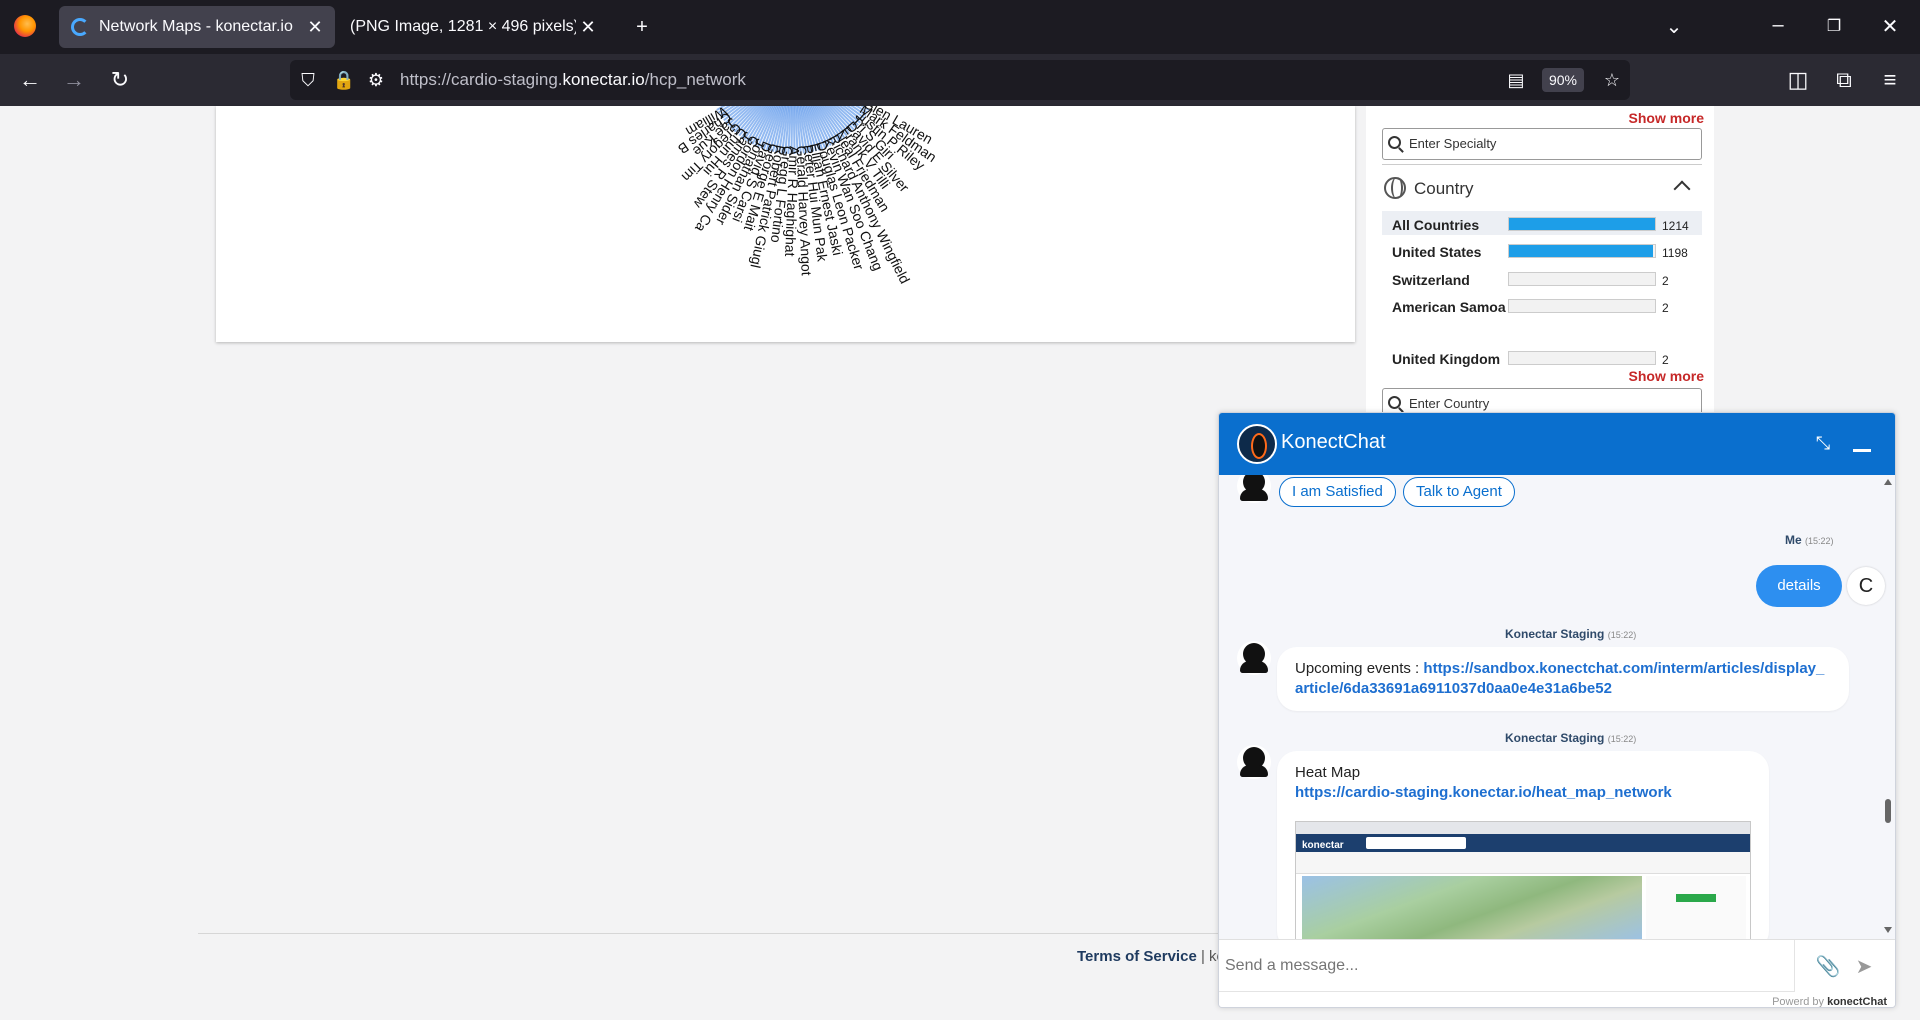  What do you see at coordinates (1682, 189) in the screenshot?
I see `chevron-up-icon` at bounding box center [1682, 189].